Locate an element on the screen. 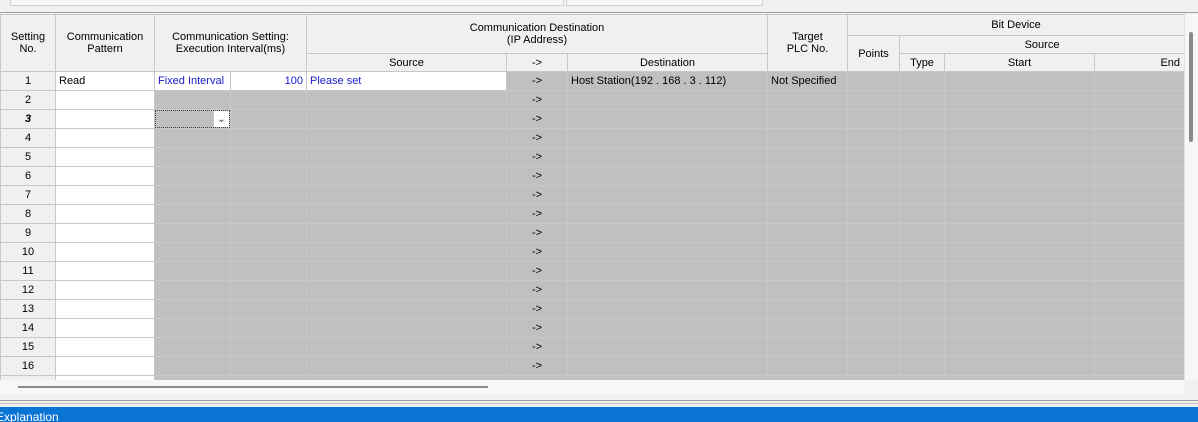 The width and height of the screenshot is (1198, 422). table-row: 7 -> is located at coordinates (592, 195).